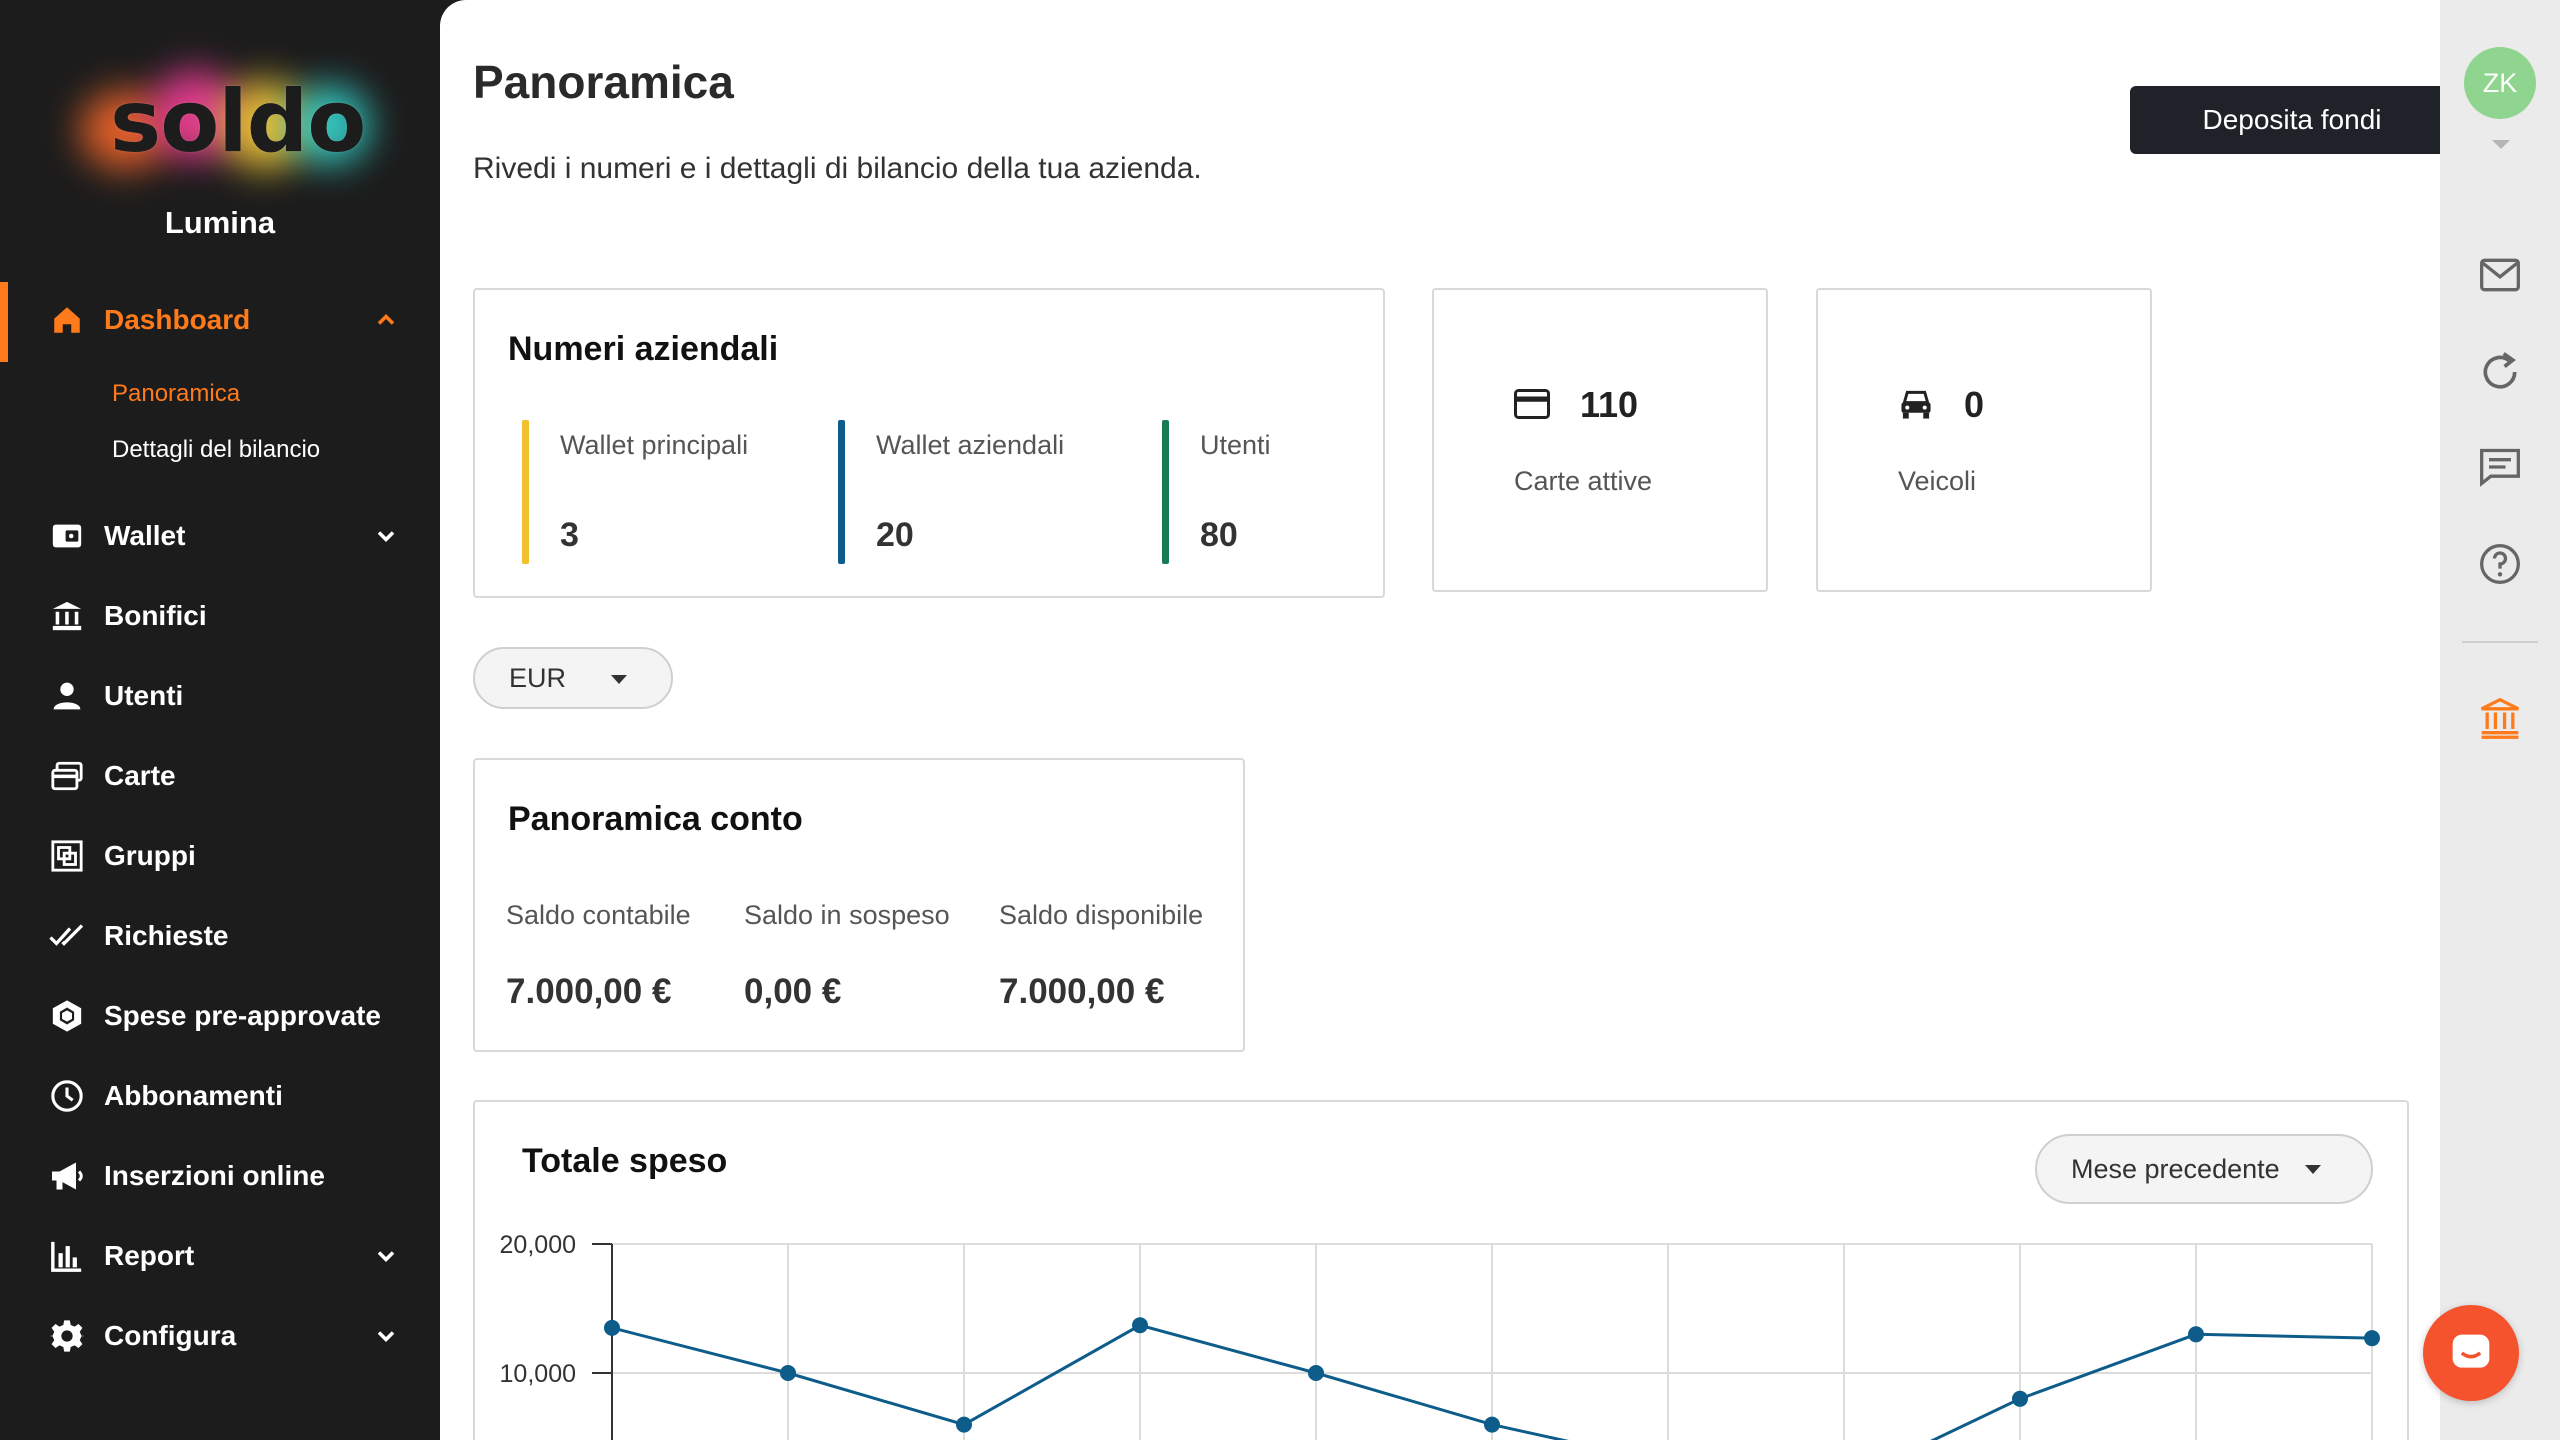 Image resolution: width=2560 pixels, height=1440 pixels. I want to click on bank-icon, so click(2500, 718).